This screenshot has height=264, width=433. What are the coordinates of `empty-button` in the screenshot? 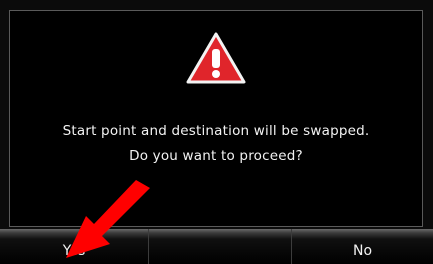 It's located at (220, 246).